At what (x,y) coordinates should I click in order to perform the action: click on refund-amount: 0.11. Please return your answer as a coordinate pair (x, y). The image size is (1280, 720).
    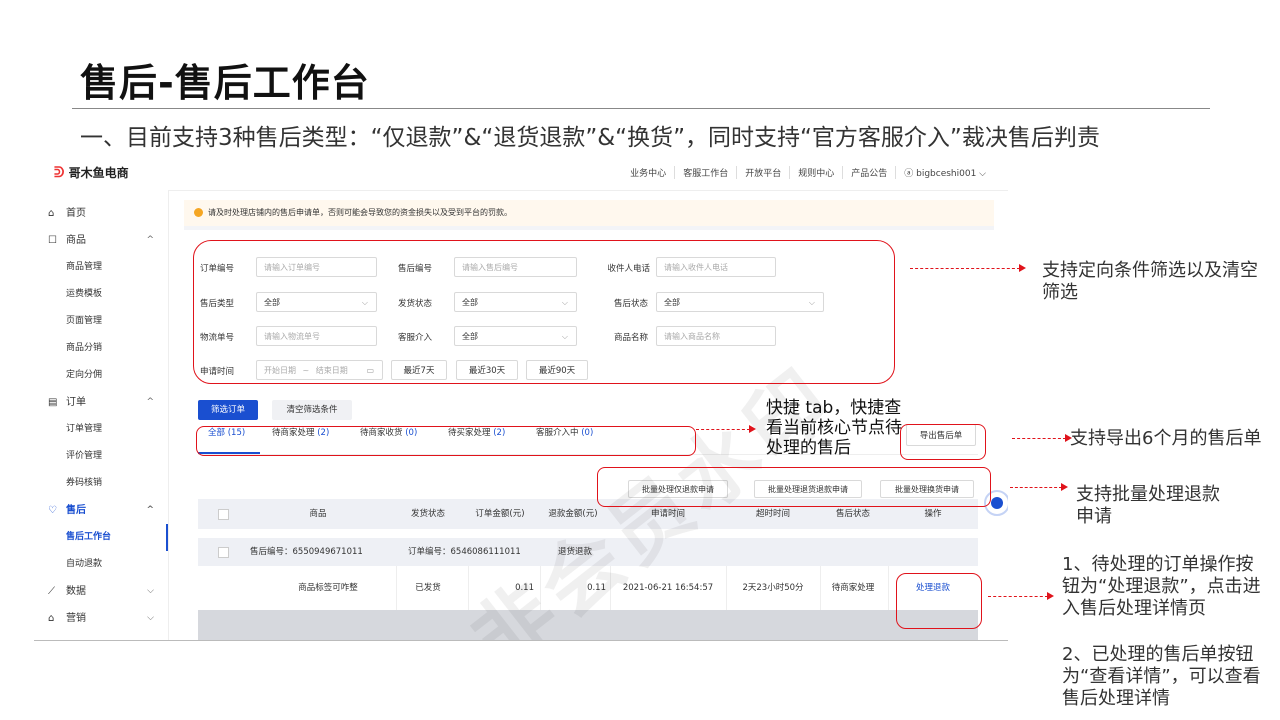
    Looking at the image, I should click on (596, 588).